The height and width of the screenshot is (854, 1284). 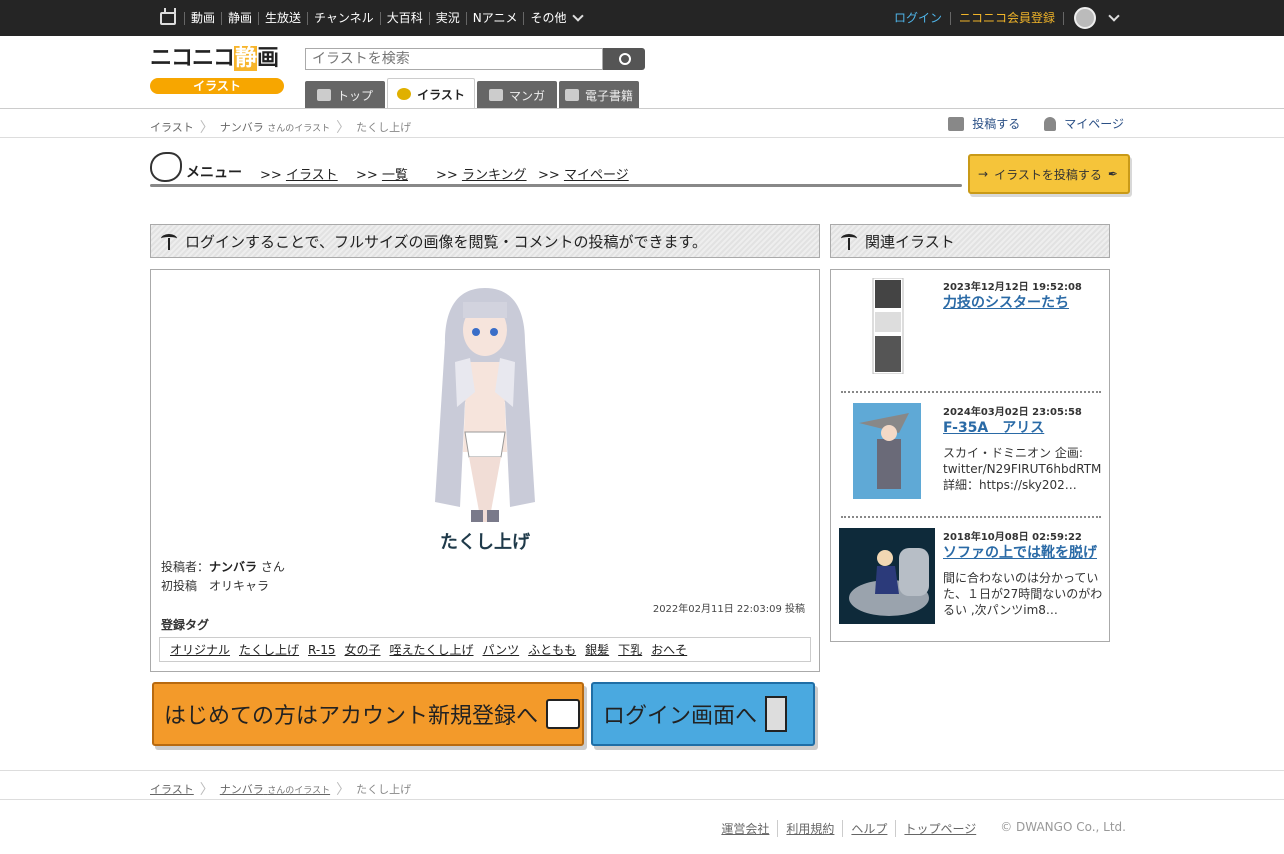 I want to click on author-name: ナンバラ, so click(x=233, y=567).